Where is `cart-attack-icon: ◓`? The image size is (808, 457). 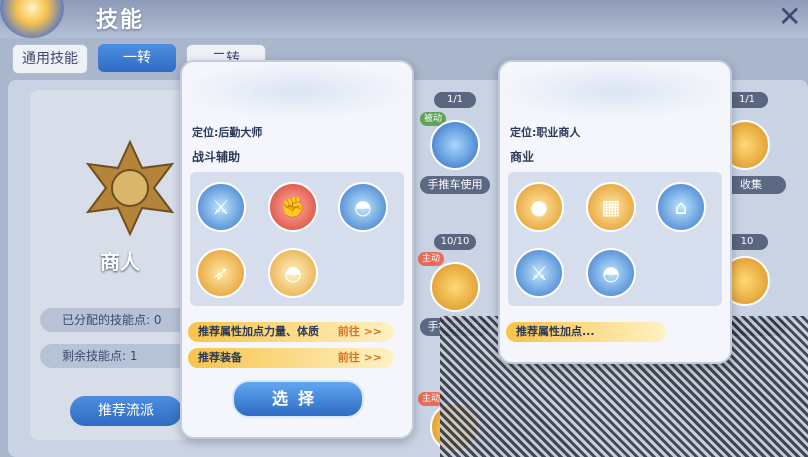 cart-attack-icon: ◓ is located at coordinates (293, 273).